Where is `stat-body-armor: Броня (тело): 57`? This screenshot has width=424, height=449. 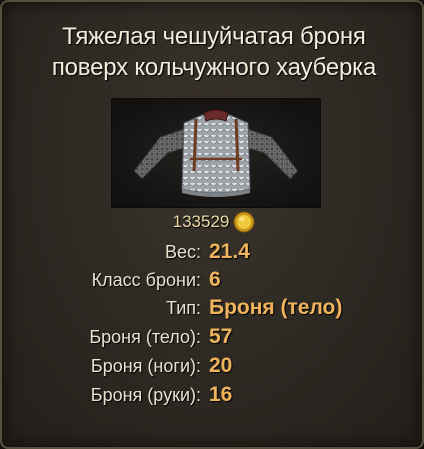 stat-body-armor: Броня (тело): 57 is located at coordinates (213, 338).